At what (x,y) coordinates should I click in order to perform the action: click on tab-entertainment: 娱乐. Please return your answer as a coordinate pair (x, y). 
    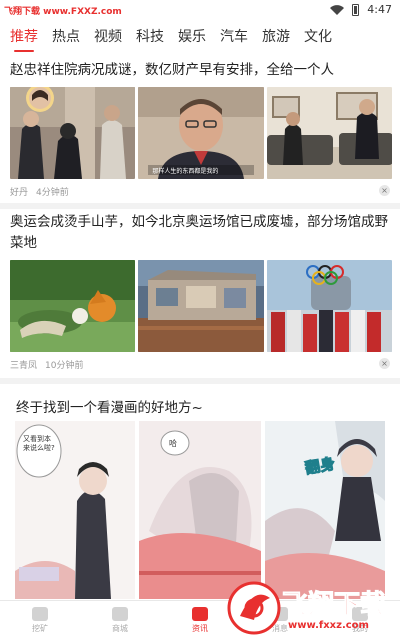
    Looking at the image, I should click on (192, 38).